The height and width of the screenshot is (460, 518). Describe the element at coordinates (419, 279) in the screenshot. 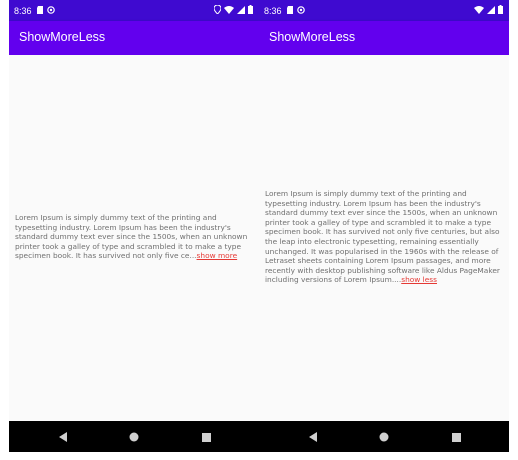

I see `show-less-link: show less` at that location.